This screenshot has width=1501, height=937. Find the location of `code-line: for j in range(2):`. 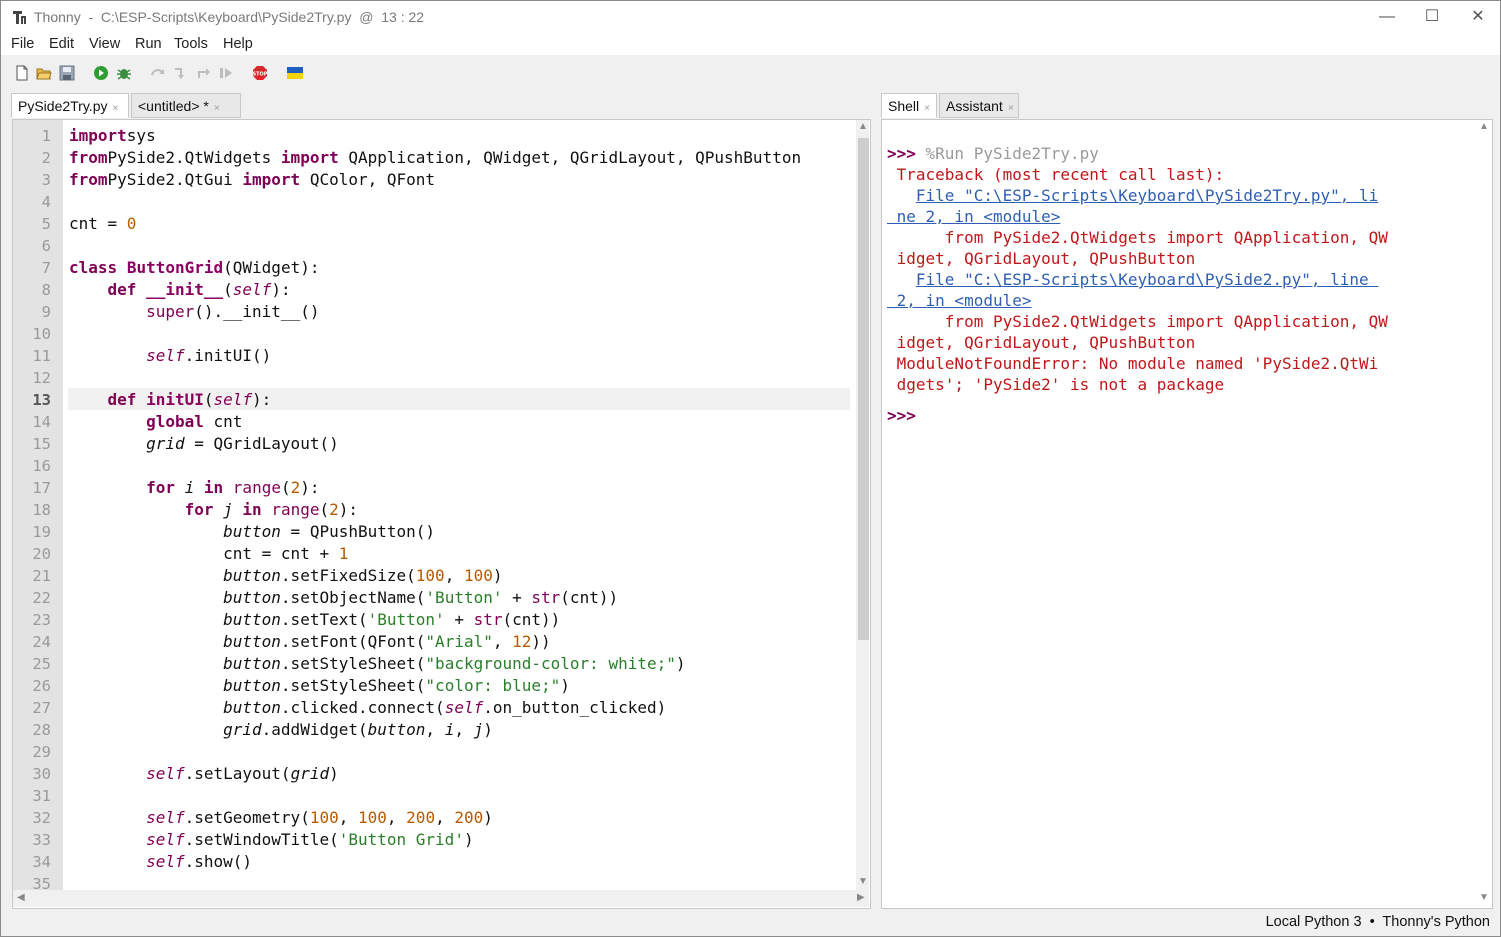

code-line: for j in range(2): is located at coordinates (213, 510).